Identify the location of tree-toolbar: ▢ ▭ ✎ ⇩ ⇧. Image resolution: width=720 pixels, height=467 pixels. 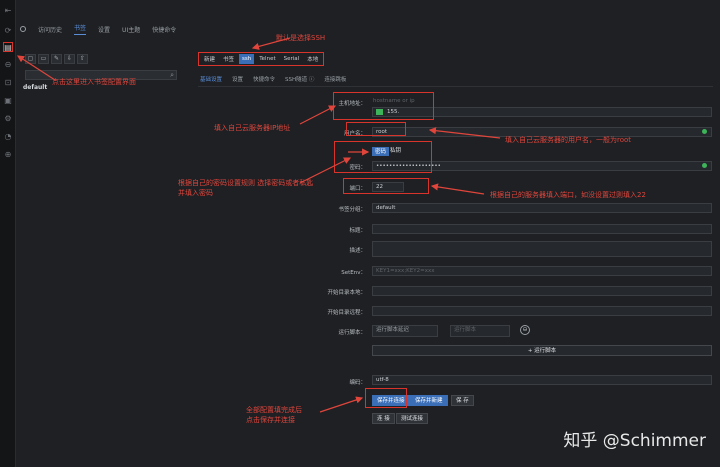
(56, 59).